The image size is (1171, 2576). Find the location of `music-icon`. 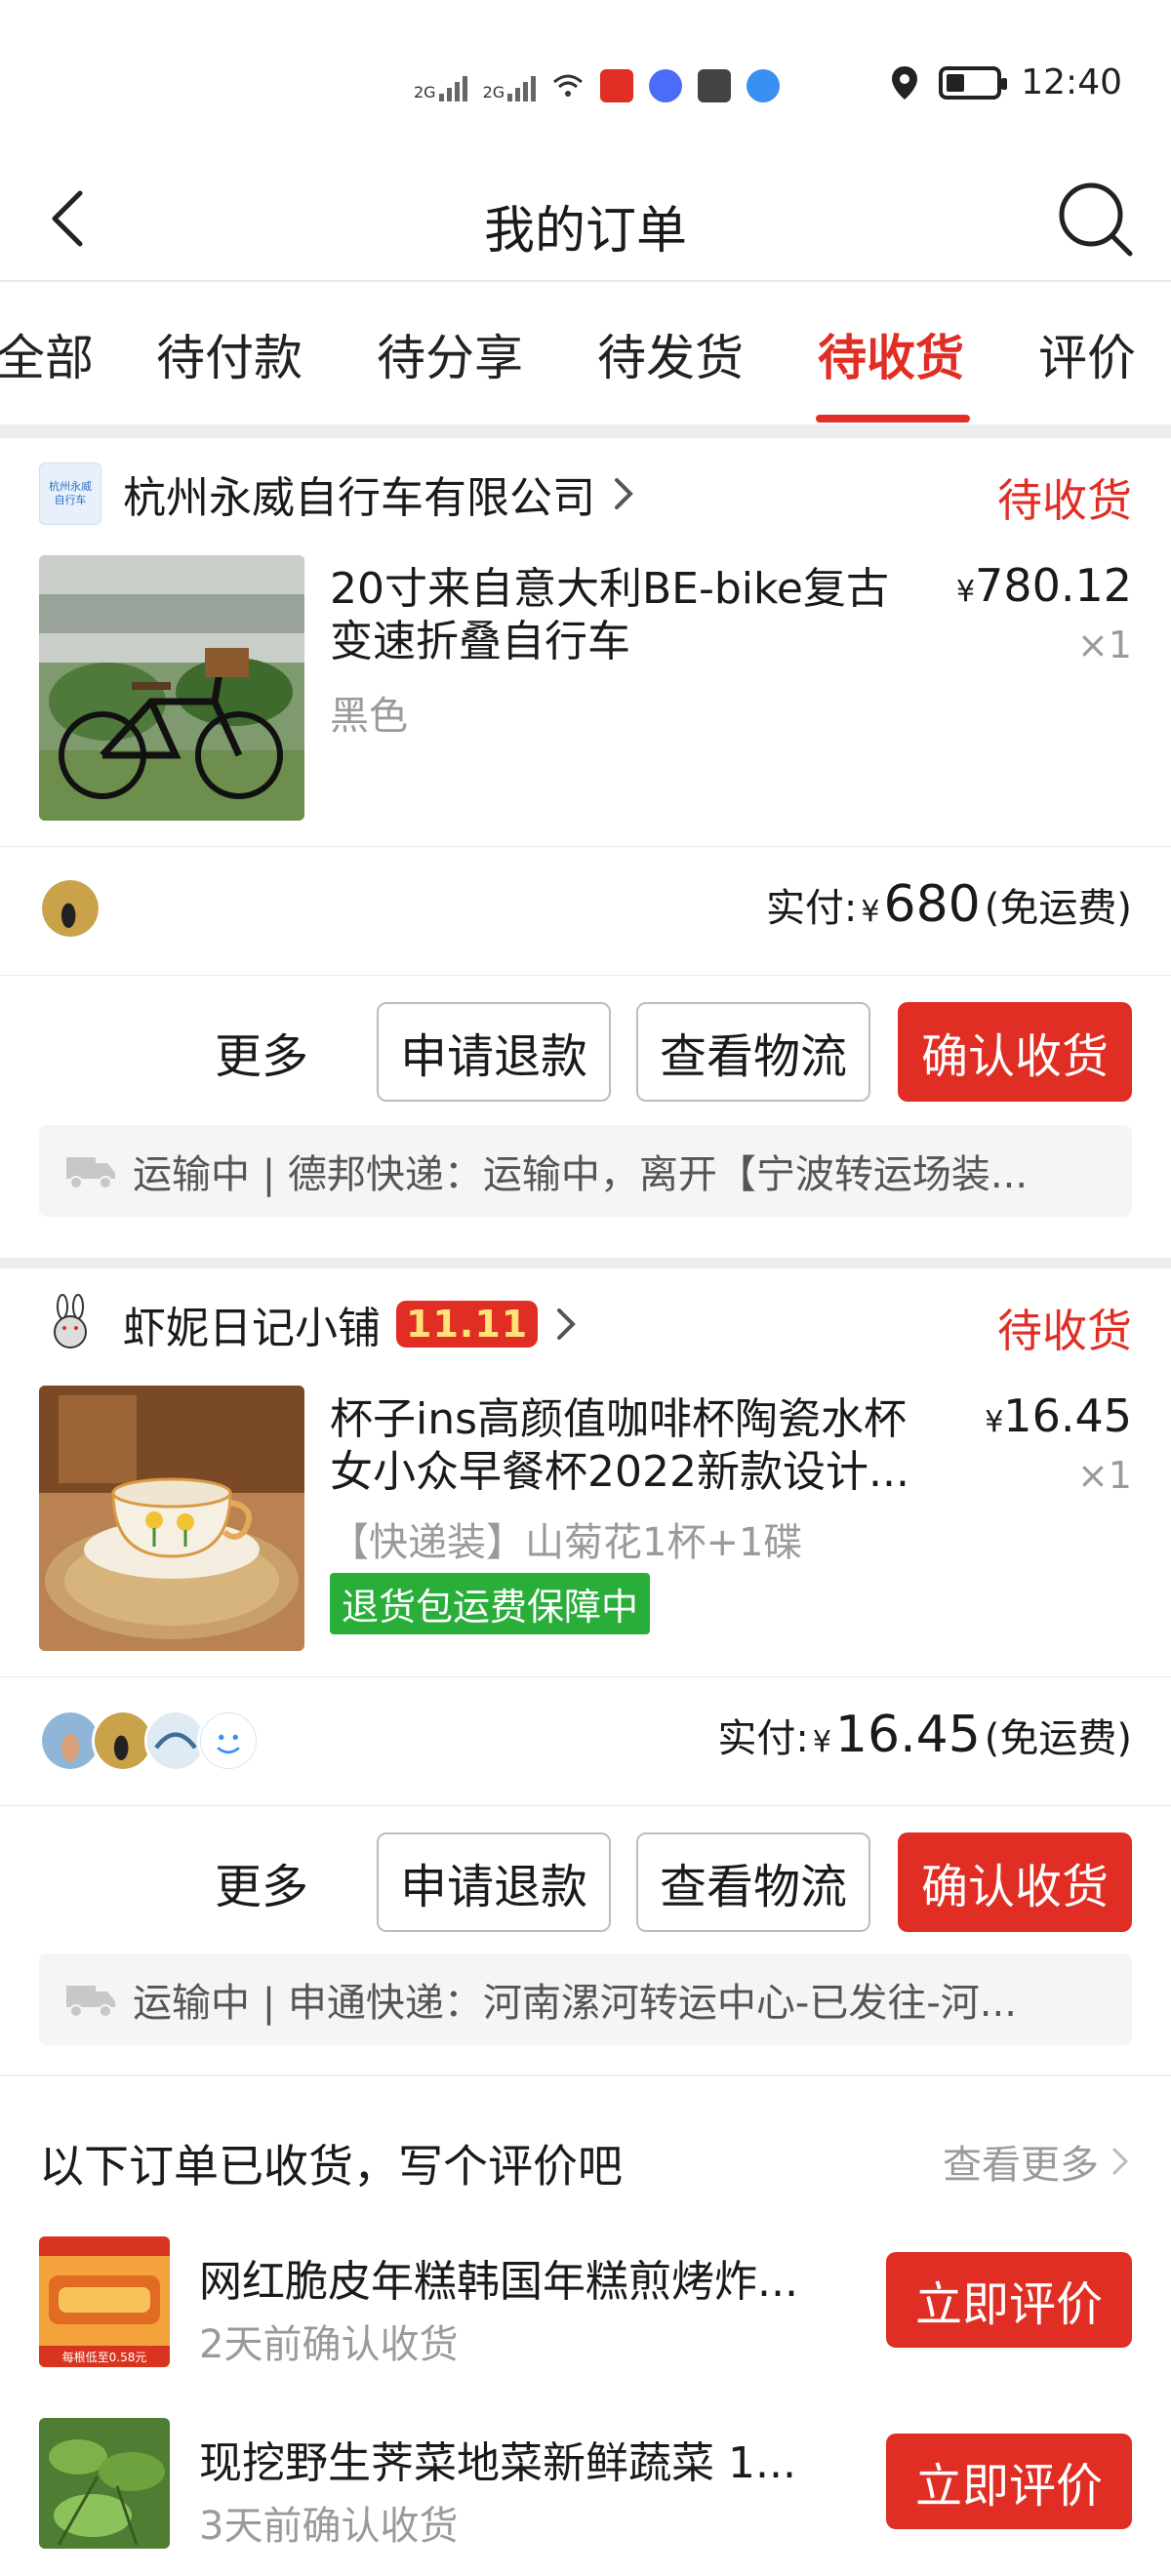

music-icon is located at coordinates (666, 85).